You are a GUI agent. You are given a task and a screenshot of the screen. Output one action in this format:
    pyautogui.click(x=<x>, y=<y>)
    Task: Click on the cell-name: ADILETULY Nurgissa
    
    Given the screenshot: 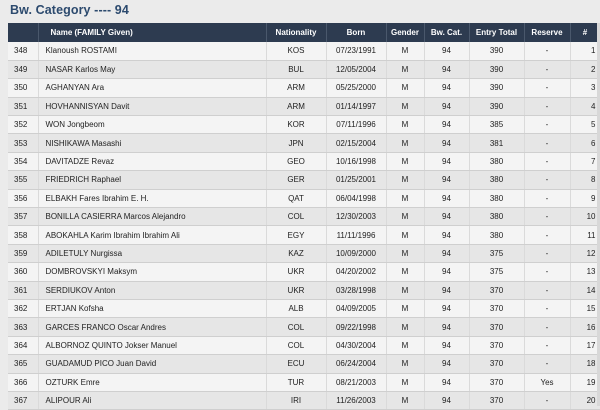 What is the action you would take?
    pyautogui.click(x=152, y=254)
    